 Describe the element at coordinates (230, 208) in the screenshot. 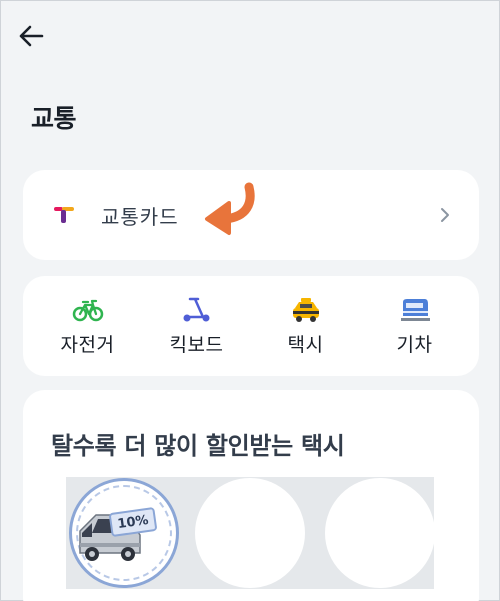

I see `curved-arrow-icon` at that location.